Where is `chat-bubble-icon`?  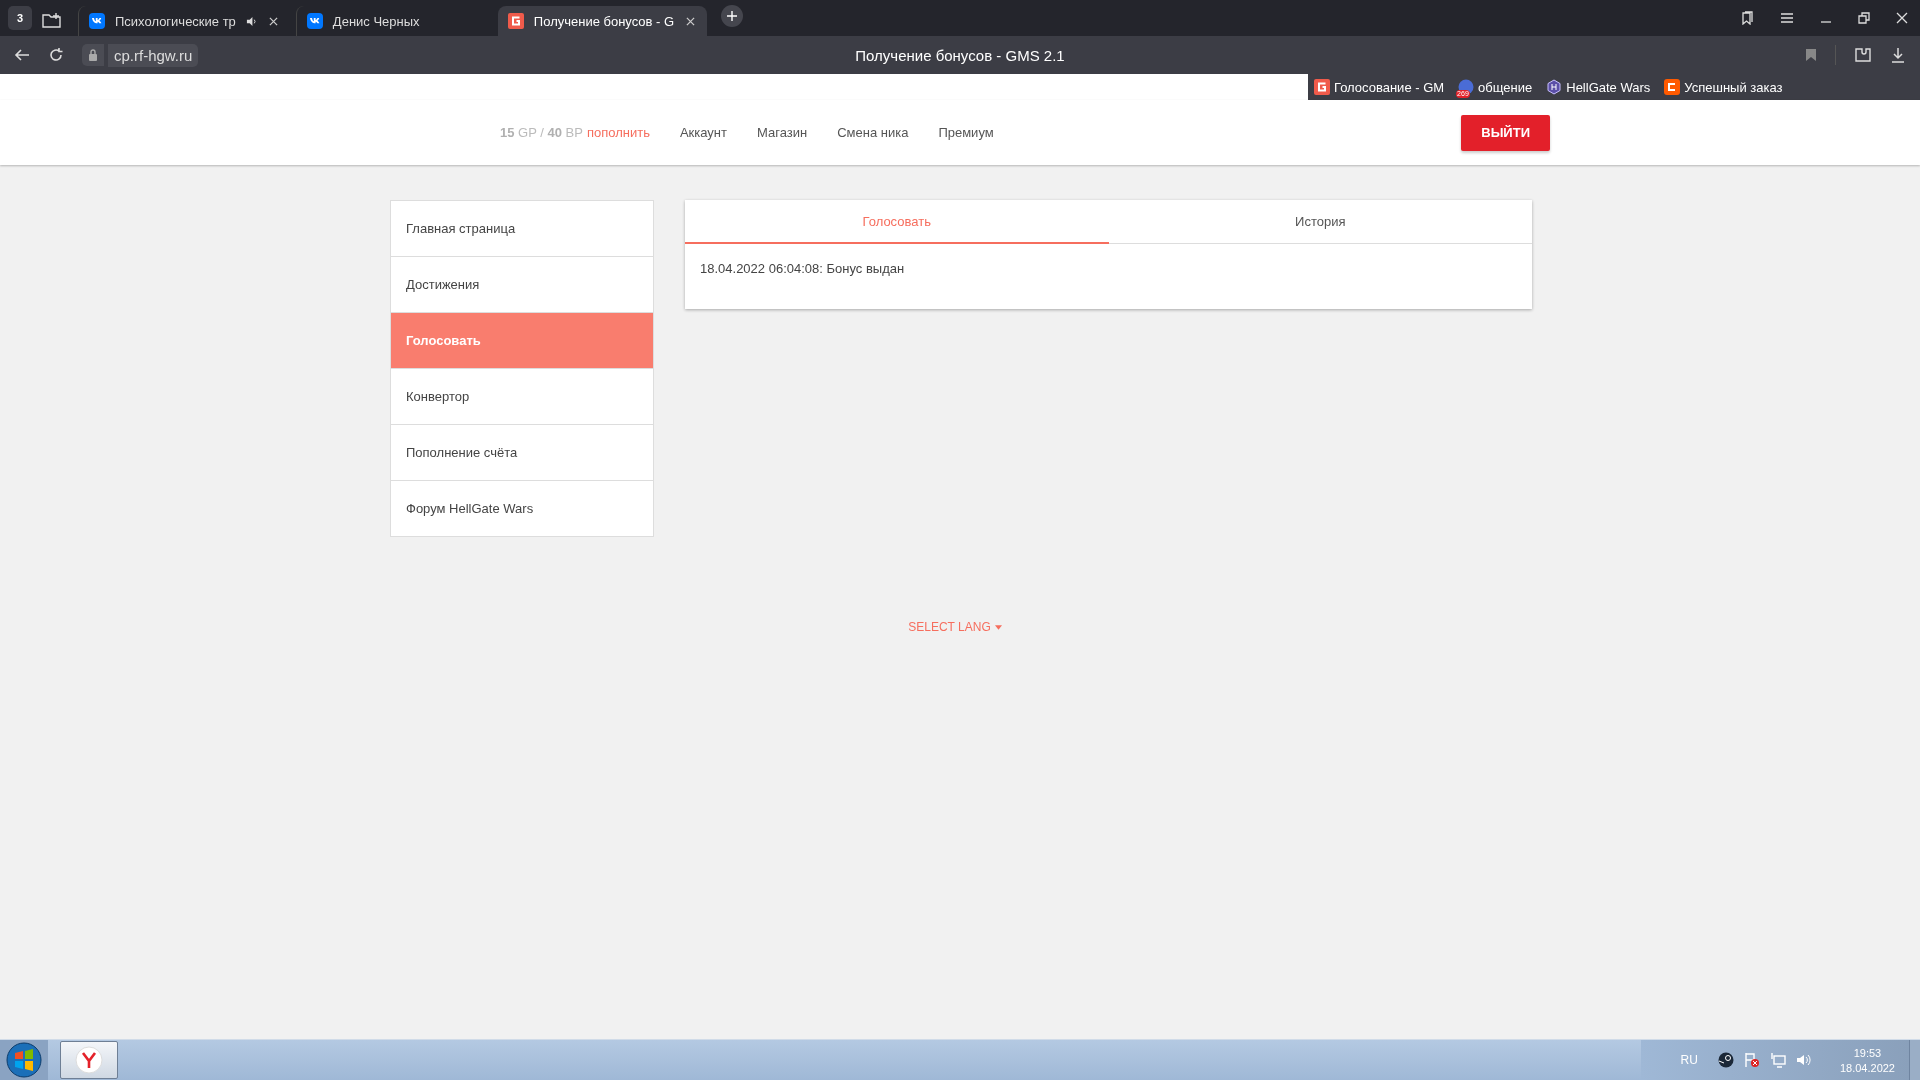 chat-bubble-icon is located at coordinates (1466, 87).